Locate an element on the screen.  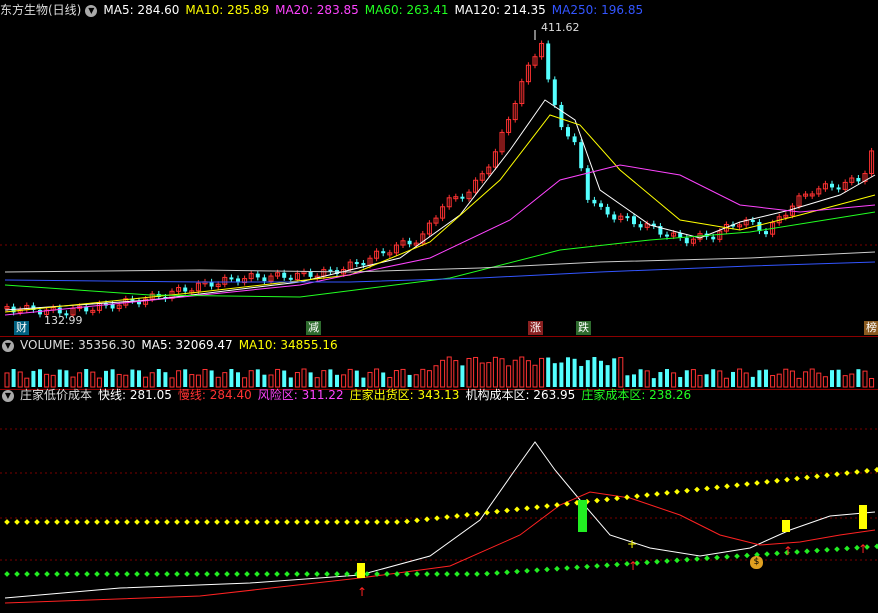
tag-bang: 榜 is located at coordinates (871, 328).